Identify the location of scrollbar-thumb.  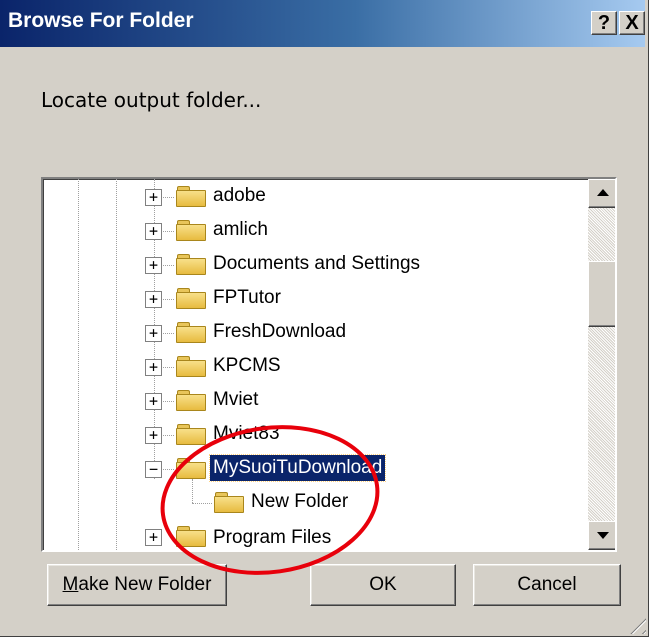
(601, 294).